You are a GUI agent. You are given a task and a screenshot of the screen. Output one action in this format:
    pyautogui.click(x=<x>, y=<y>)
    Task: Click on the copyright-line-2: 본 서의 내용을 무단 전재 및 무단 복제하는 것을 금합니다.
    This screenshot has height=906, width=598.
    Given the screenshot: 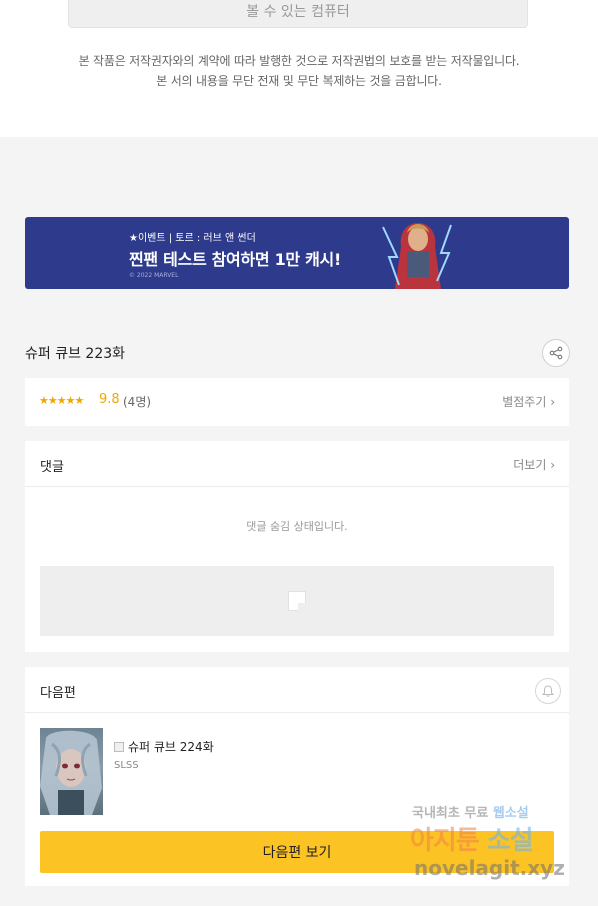 What is the action you would take?
    pyautogui.click(x=299, y=81)
    